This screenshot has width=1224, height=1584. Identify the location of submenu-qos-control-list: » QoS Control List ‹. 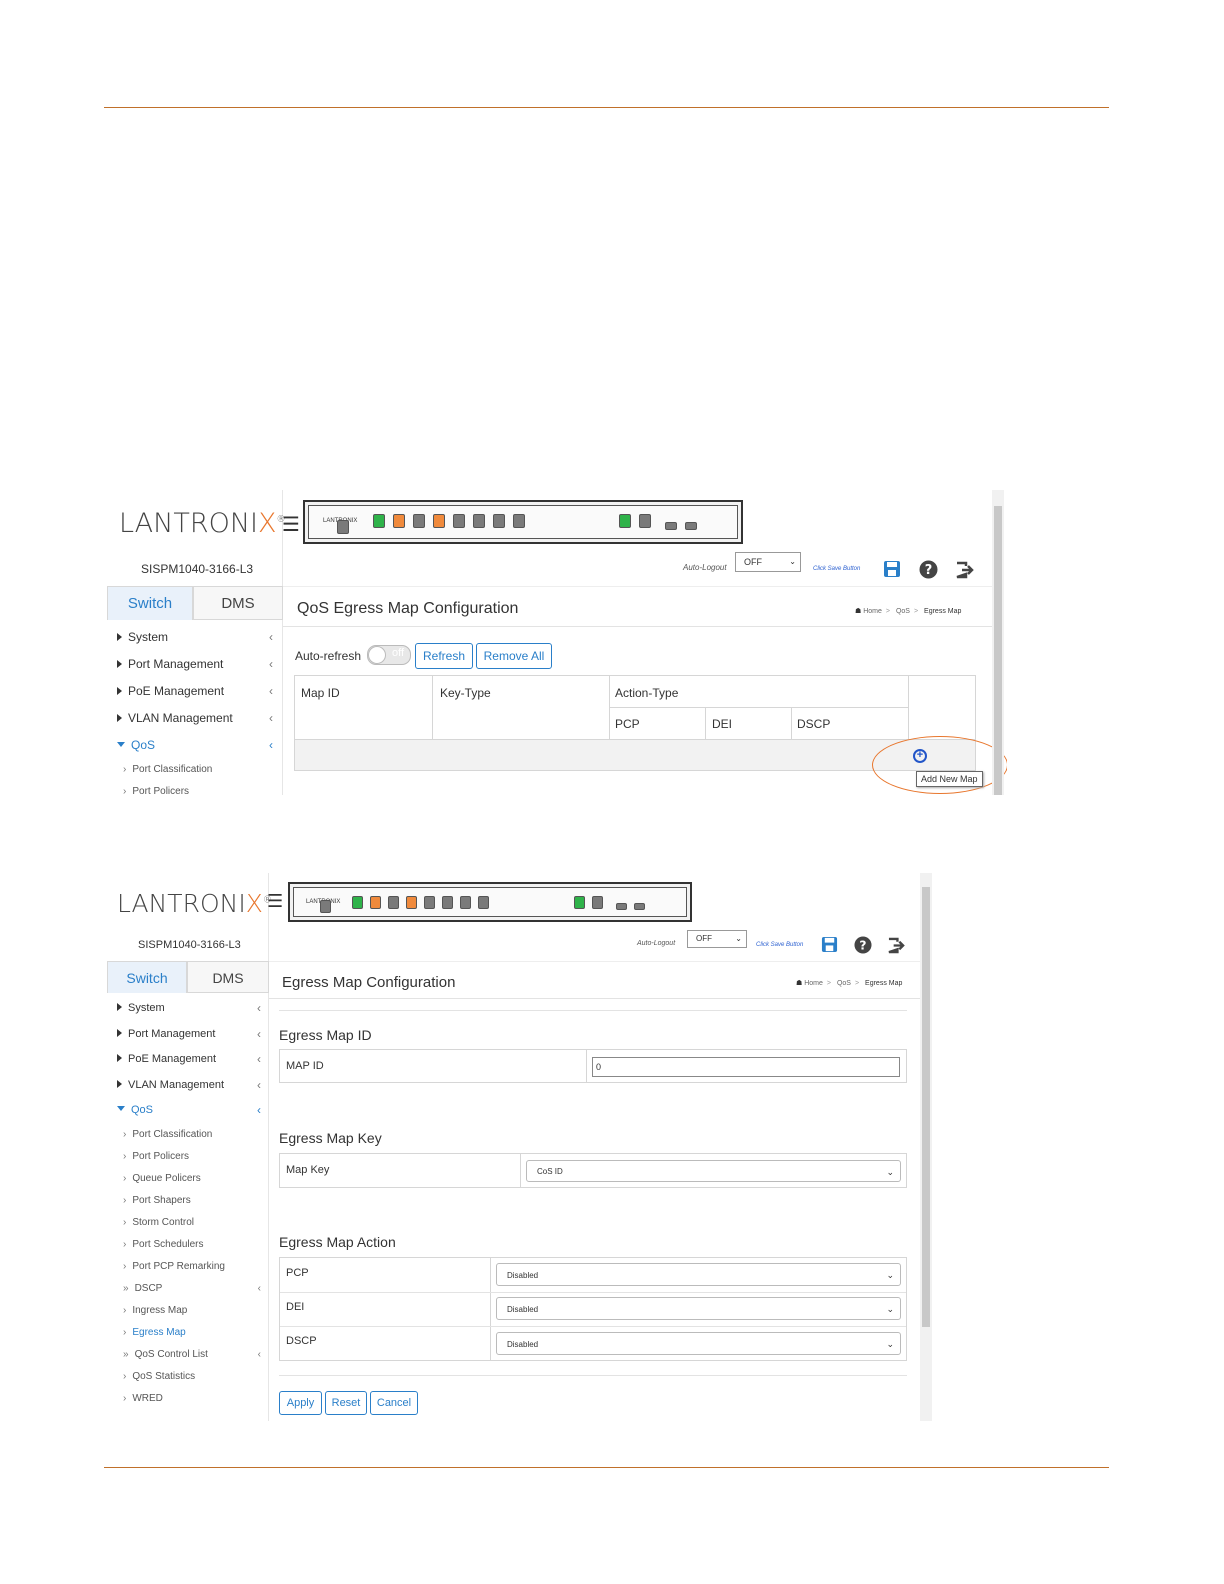
(189, 1355).